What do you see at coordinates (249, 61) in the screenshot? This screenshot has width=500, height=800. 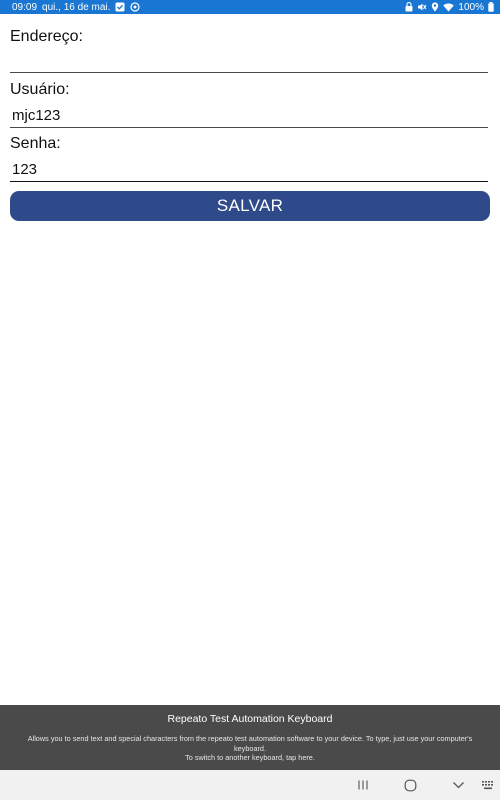 I see `address-input` at bounding box center [249, 61].